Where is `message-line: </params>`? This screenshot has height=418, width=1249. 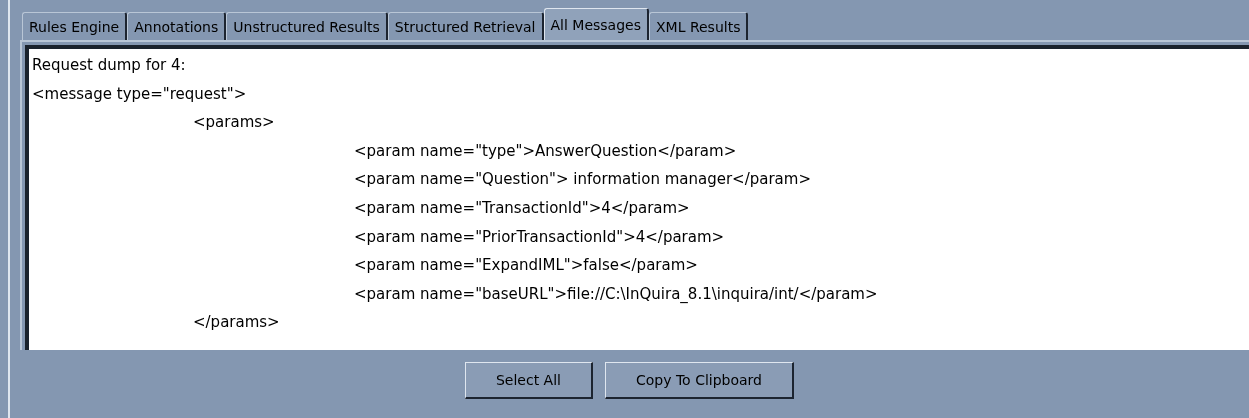
message-line: </params> is located at coordinates (236, 322).